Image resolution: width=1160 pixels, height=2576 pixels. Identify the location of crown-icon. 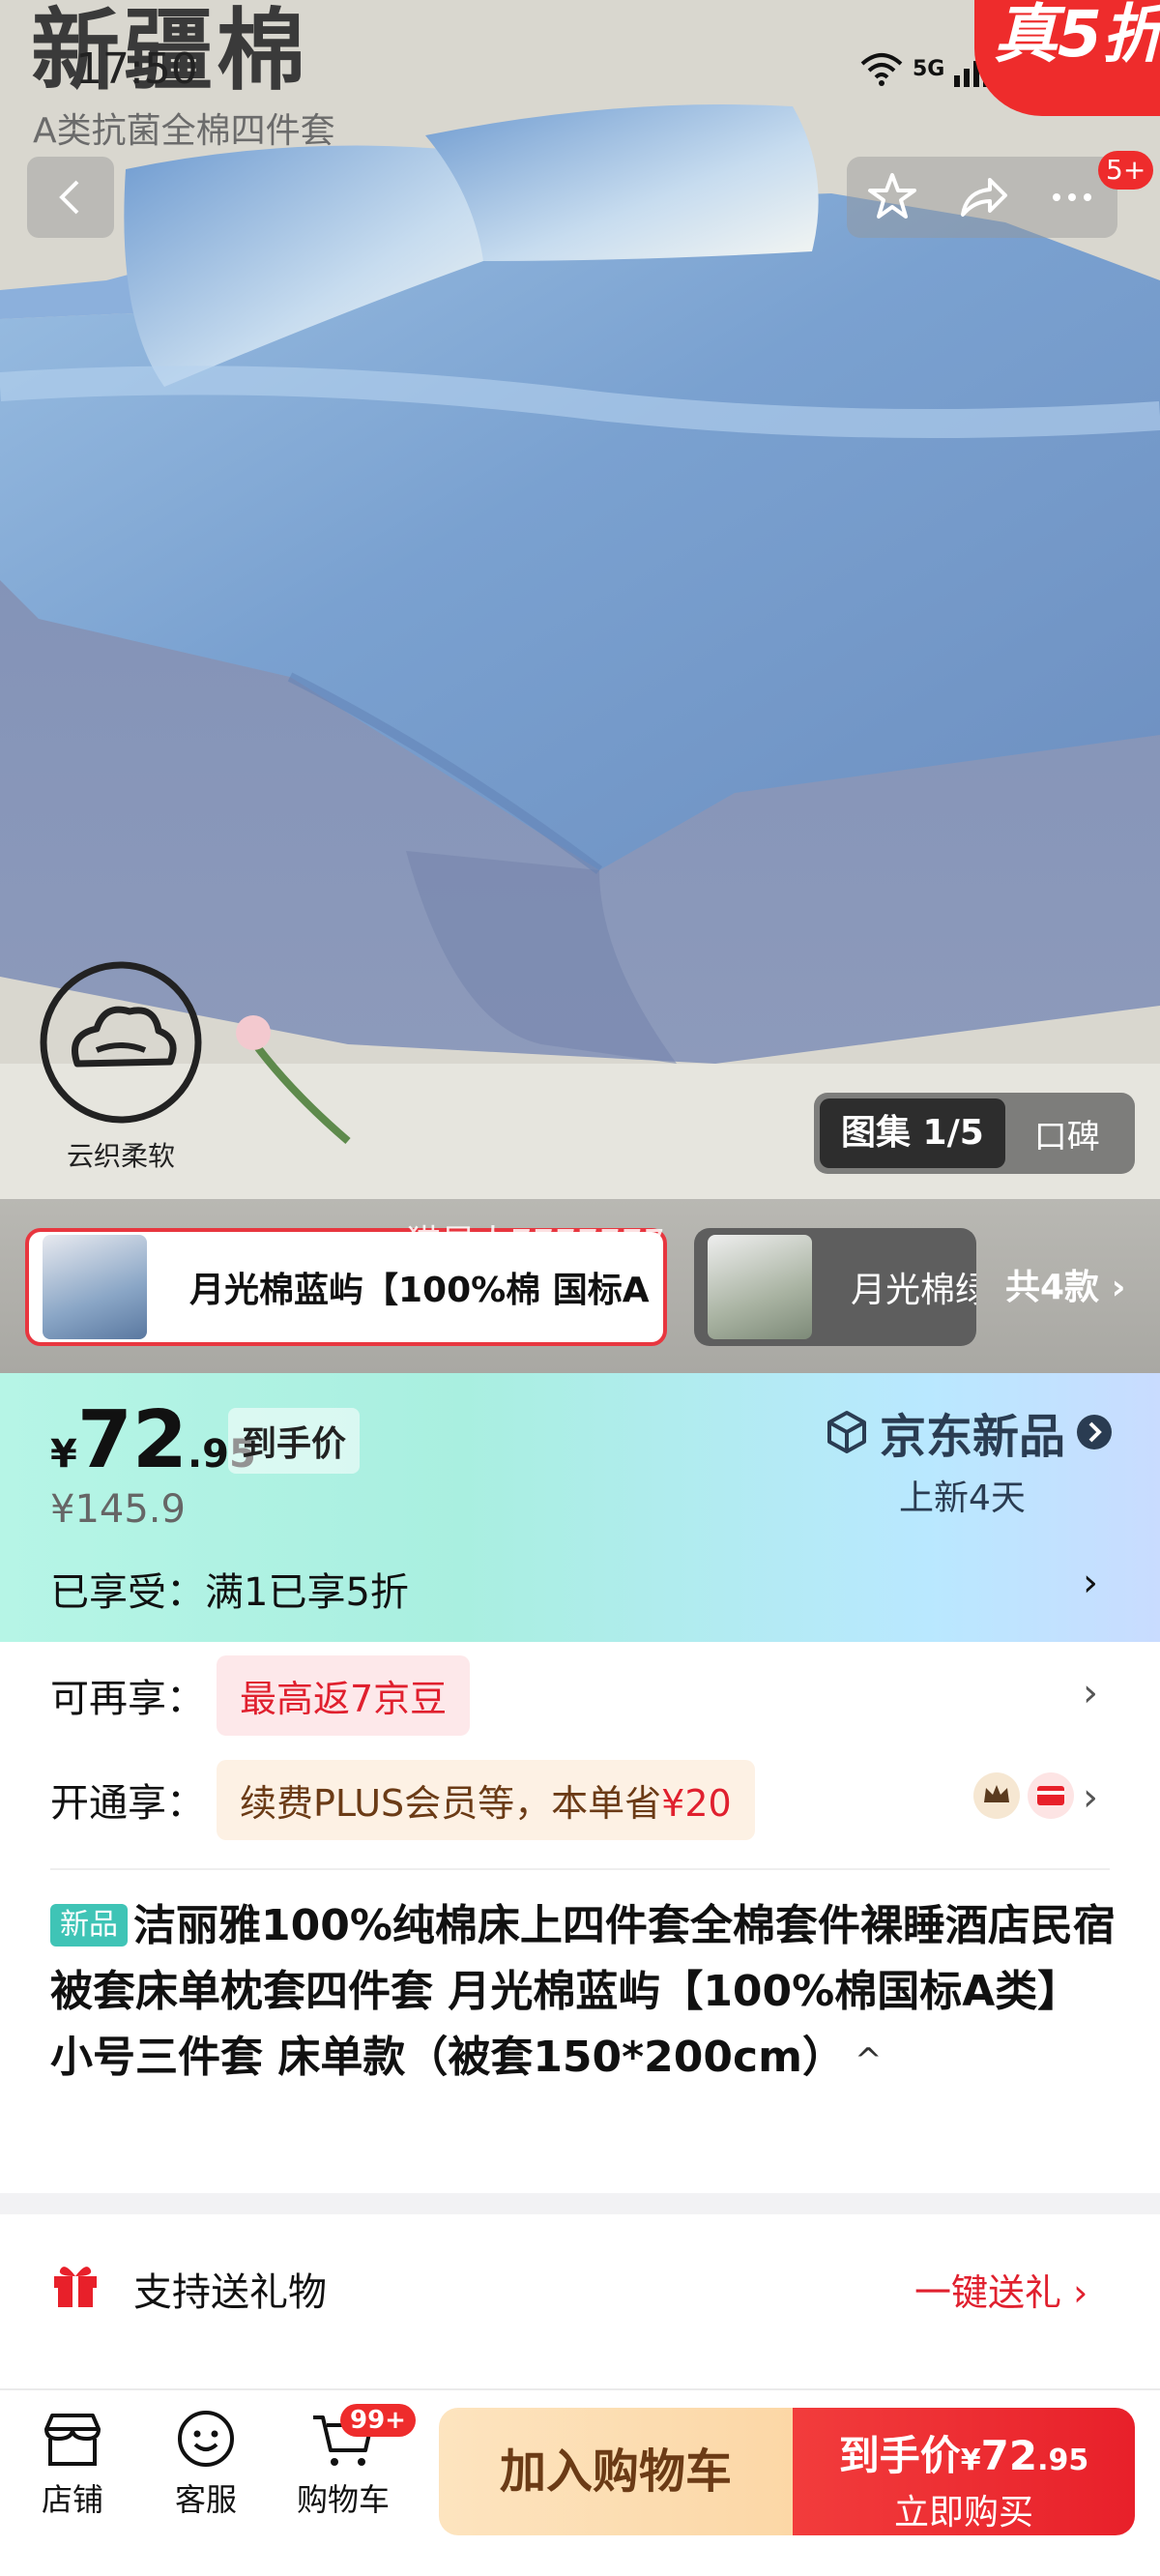
(996, 1795).